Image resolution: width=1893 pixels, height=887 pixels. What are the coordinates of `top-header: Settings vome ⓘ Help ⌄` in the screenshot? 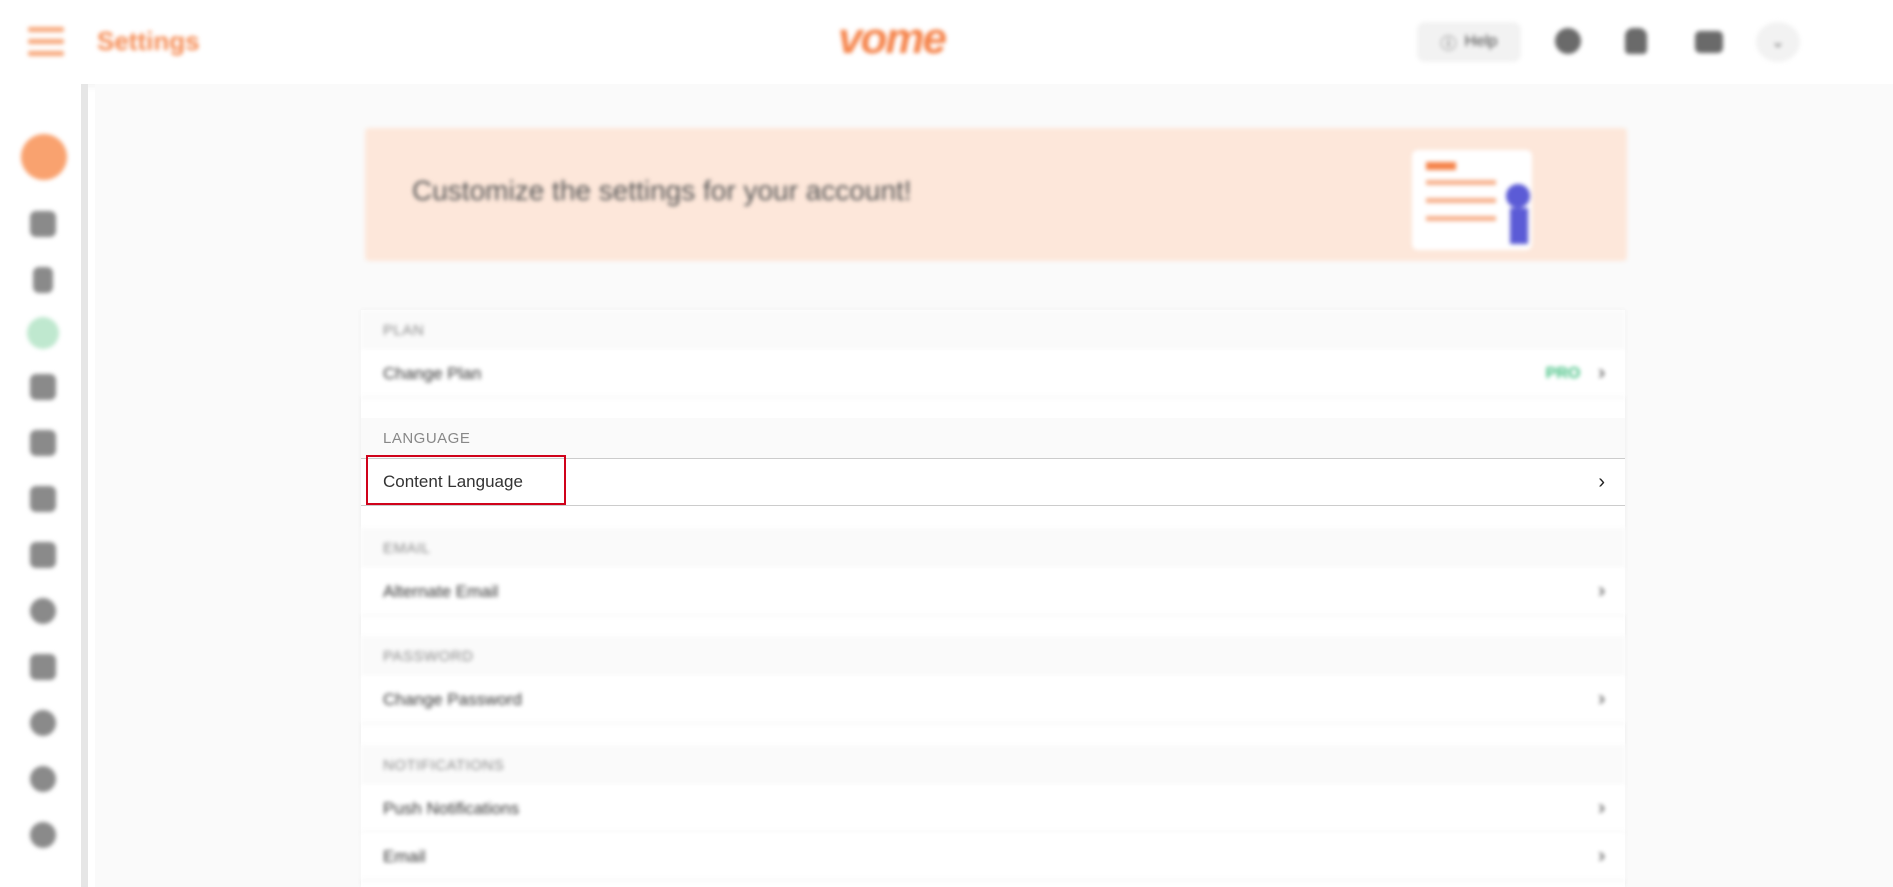 It's located at (946, 42).